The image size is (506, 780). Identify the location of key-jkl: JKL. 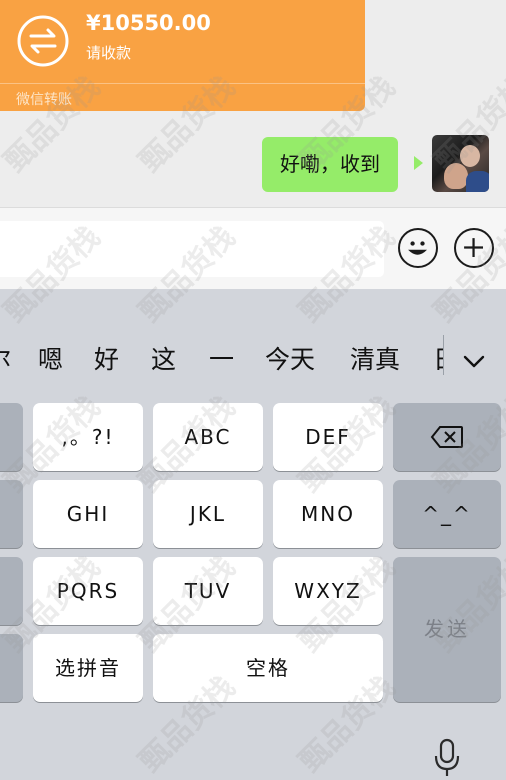
(208, 514).